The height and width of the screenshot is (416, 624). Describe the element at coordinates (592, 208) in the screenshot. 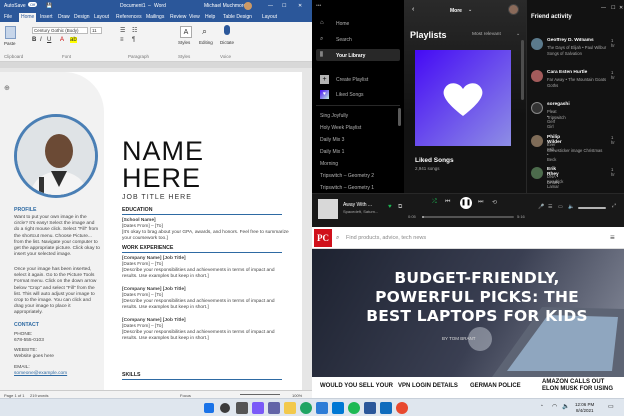

I see `volume-slider` at that location.